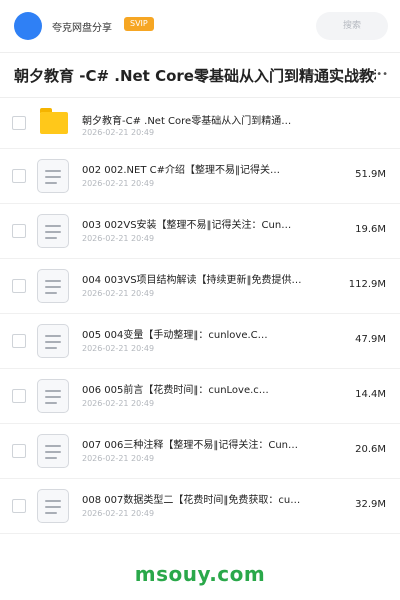 This screenshot has height=600, width=400. Describe the element at coordinates (118, 132) in the screenshot. I see `folder-date: 2026-02-21 20:49` at that location.